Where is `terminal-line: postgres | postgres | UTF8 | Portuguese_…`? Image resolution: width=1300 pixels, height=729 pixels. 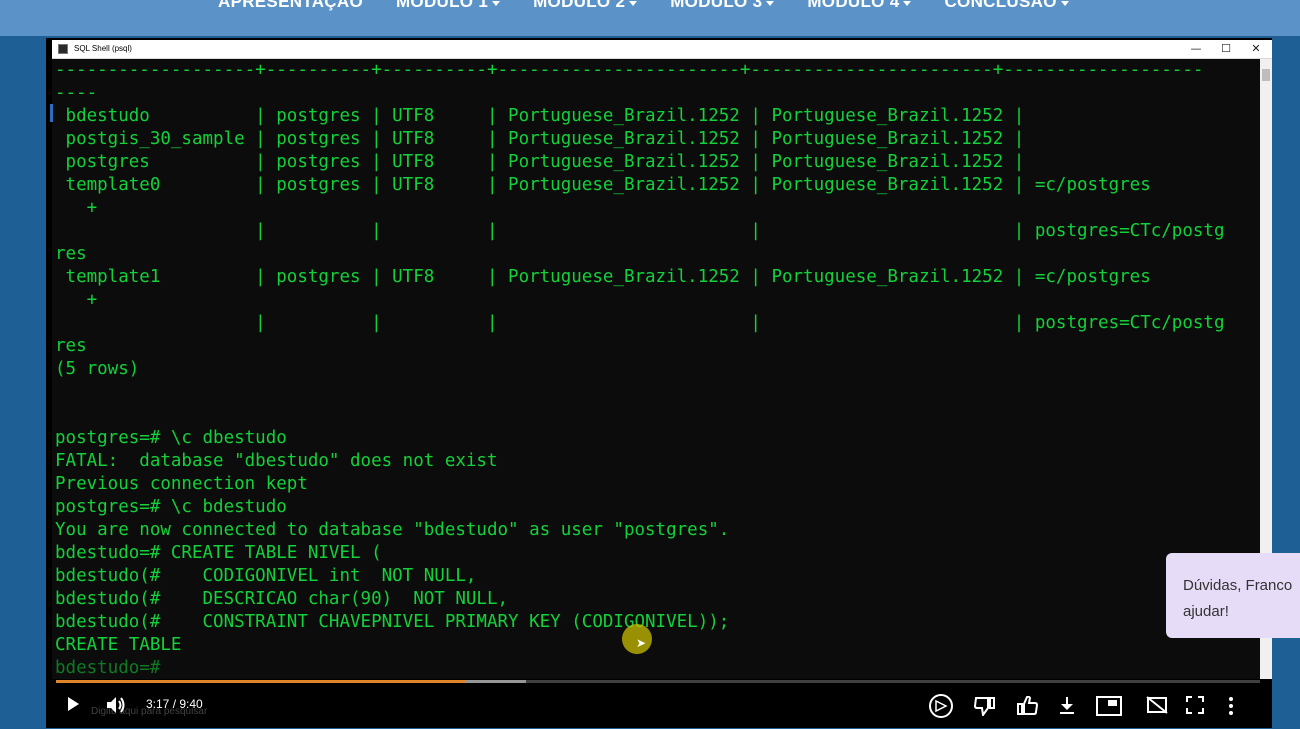
terminal-line: postgres | postgres | UTF8 | Portuguese_… is located at coordinates (540, 162).